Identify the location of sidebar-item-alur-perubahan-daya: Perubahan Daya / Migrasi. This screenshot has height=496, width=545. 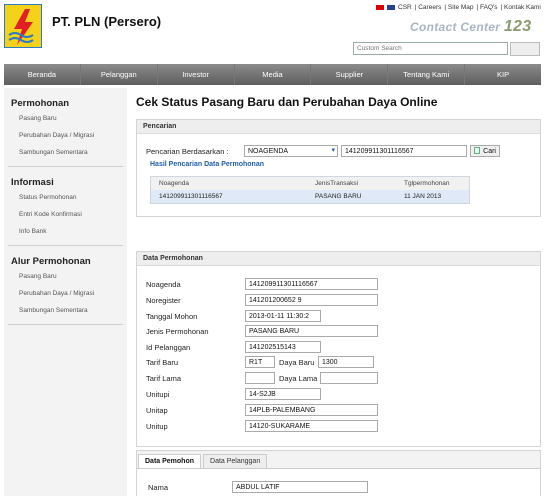
(73, 295).